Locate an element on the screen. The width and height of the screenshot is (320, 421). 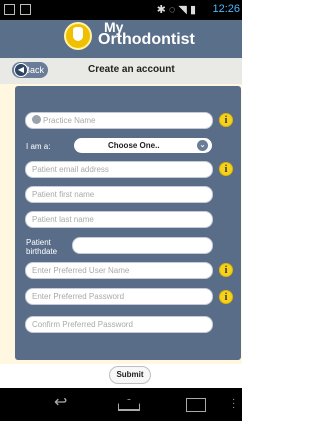
back-arrow-icon: ◀ is located at coordinates (21, 70).